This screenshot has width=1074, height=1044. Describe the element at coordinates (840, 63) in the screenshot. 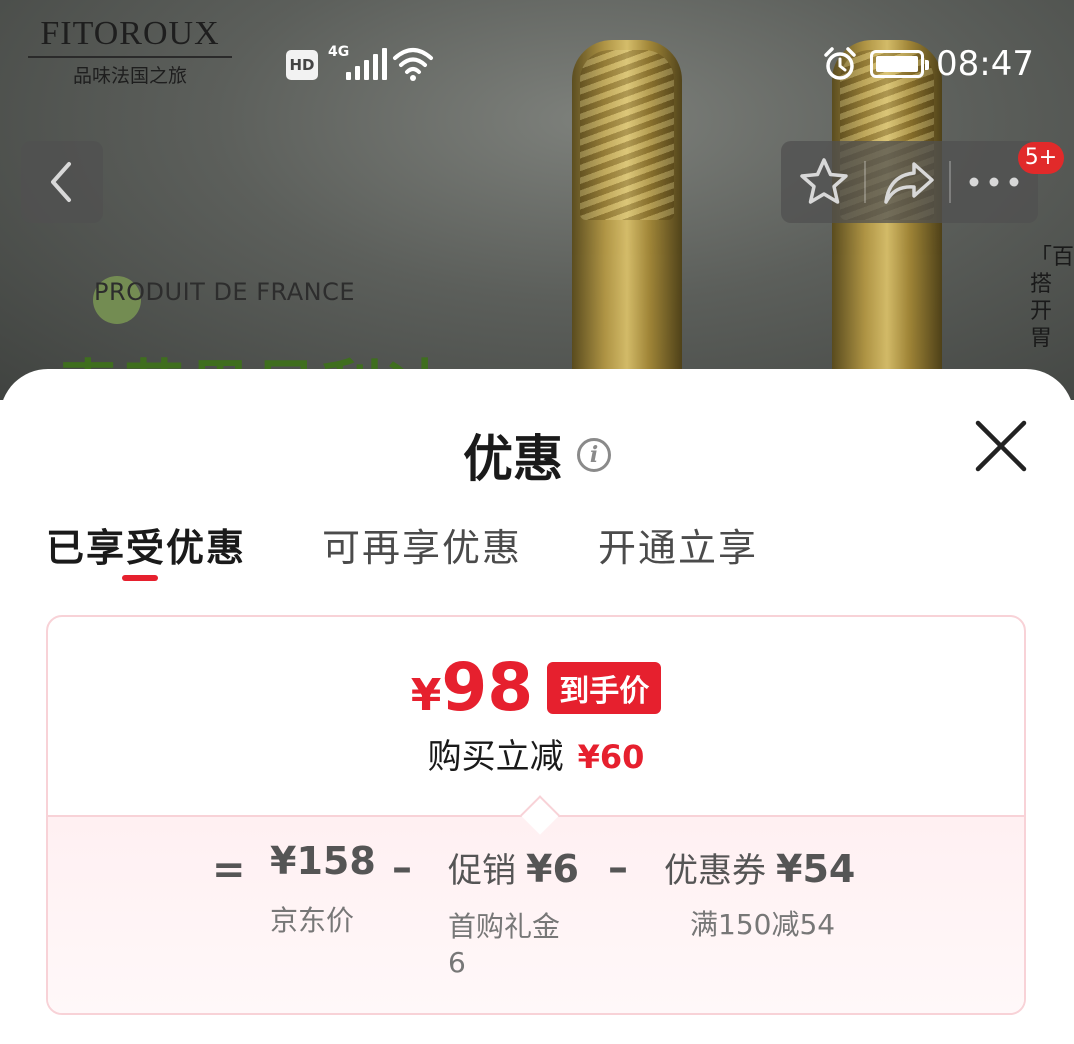

I see `alarm-clock-icon` at that location.